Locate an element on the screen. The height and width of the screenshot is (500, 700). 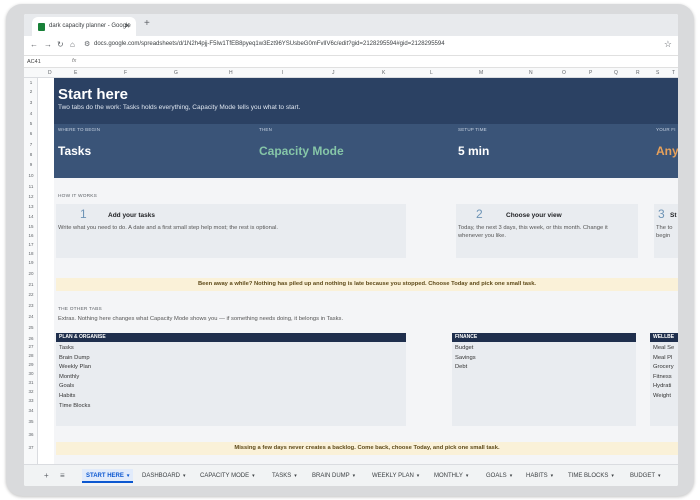
row-header: 30 is located at coordinates (31, 373).